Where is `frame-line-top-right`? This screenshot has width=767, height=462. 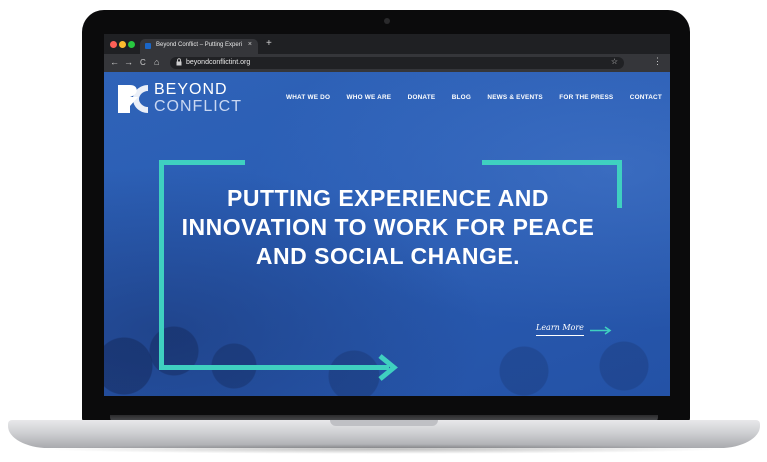
frame-line-top-right is located at coordinates (552, 162).